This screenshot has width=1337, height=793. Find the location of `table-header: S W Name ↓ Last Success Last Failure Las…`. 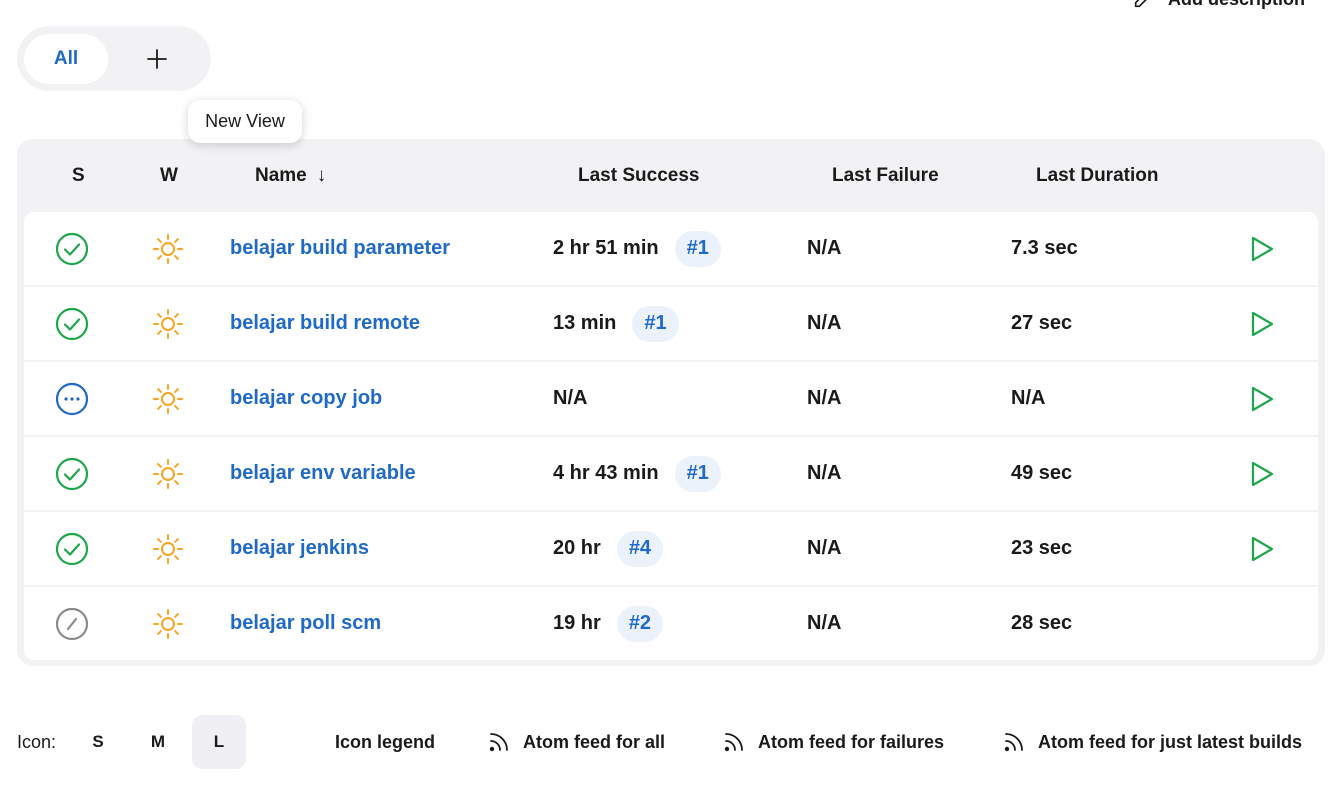

table-header: S W Name ↓ Last Success Last Failure Las… is located at coordinates (671, 175).